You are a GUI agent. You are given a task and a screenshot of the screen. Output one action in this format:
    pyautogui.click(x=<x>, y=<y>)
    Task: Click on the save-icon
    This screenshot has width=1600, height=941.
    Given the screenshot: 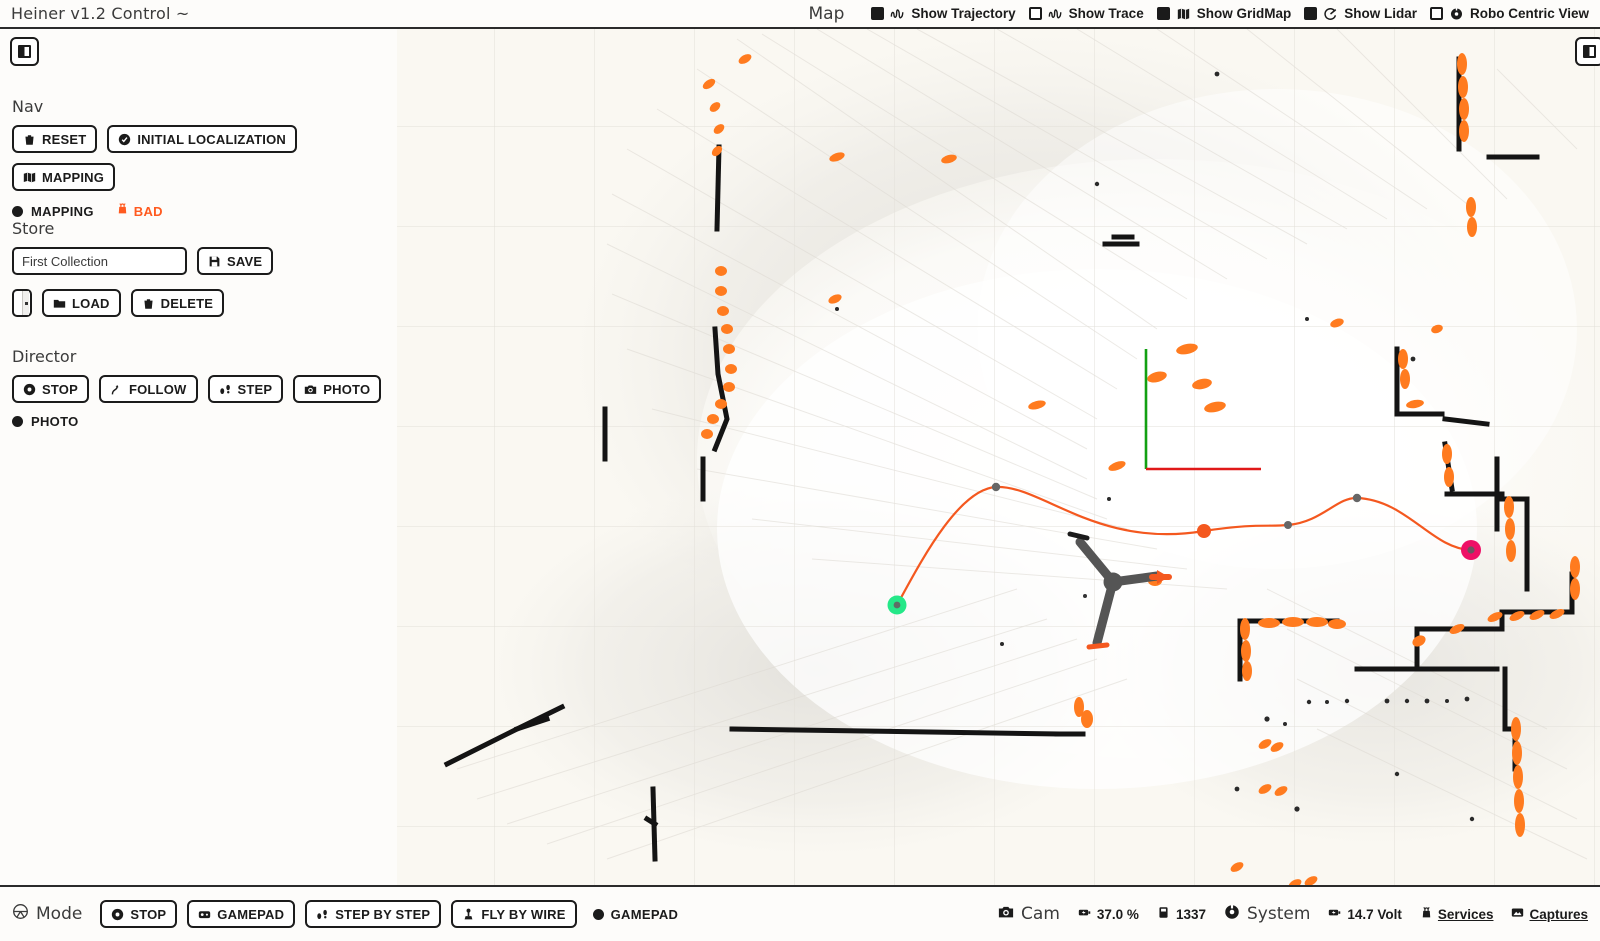 What is the action you would take?
    pyautogui.click(x=214, y=261)
    